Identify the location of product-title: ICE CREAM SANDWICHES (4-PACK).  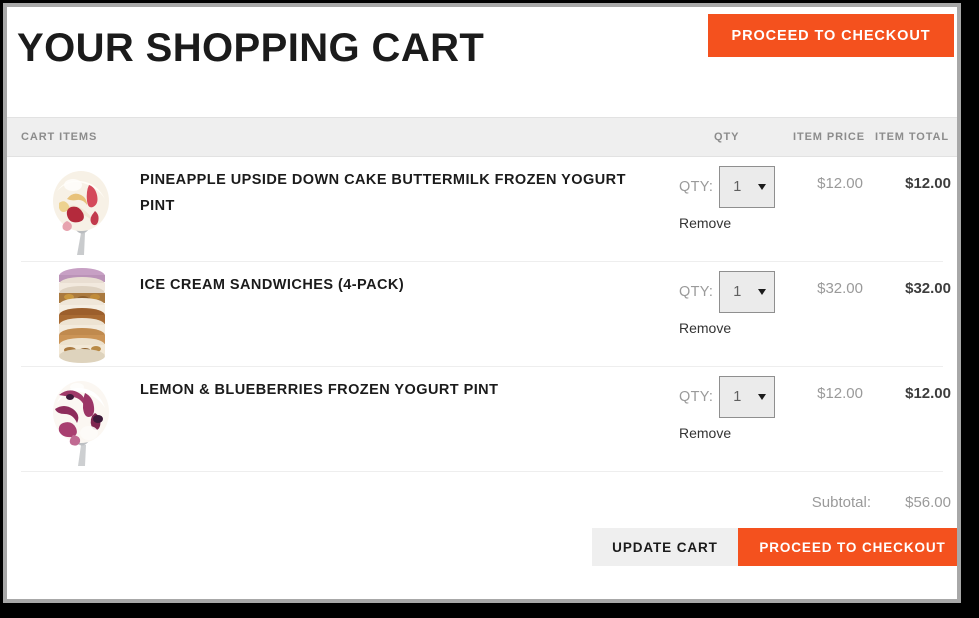
(400, 285).